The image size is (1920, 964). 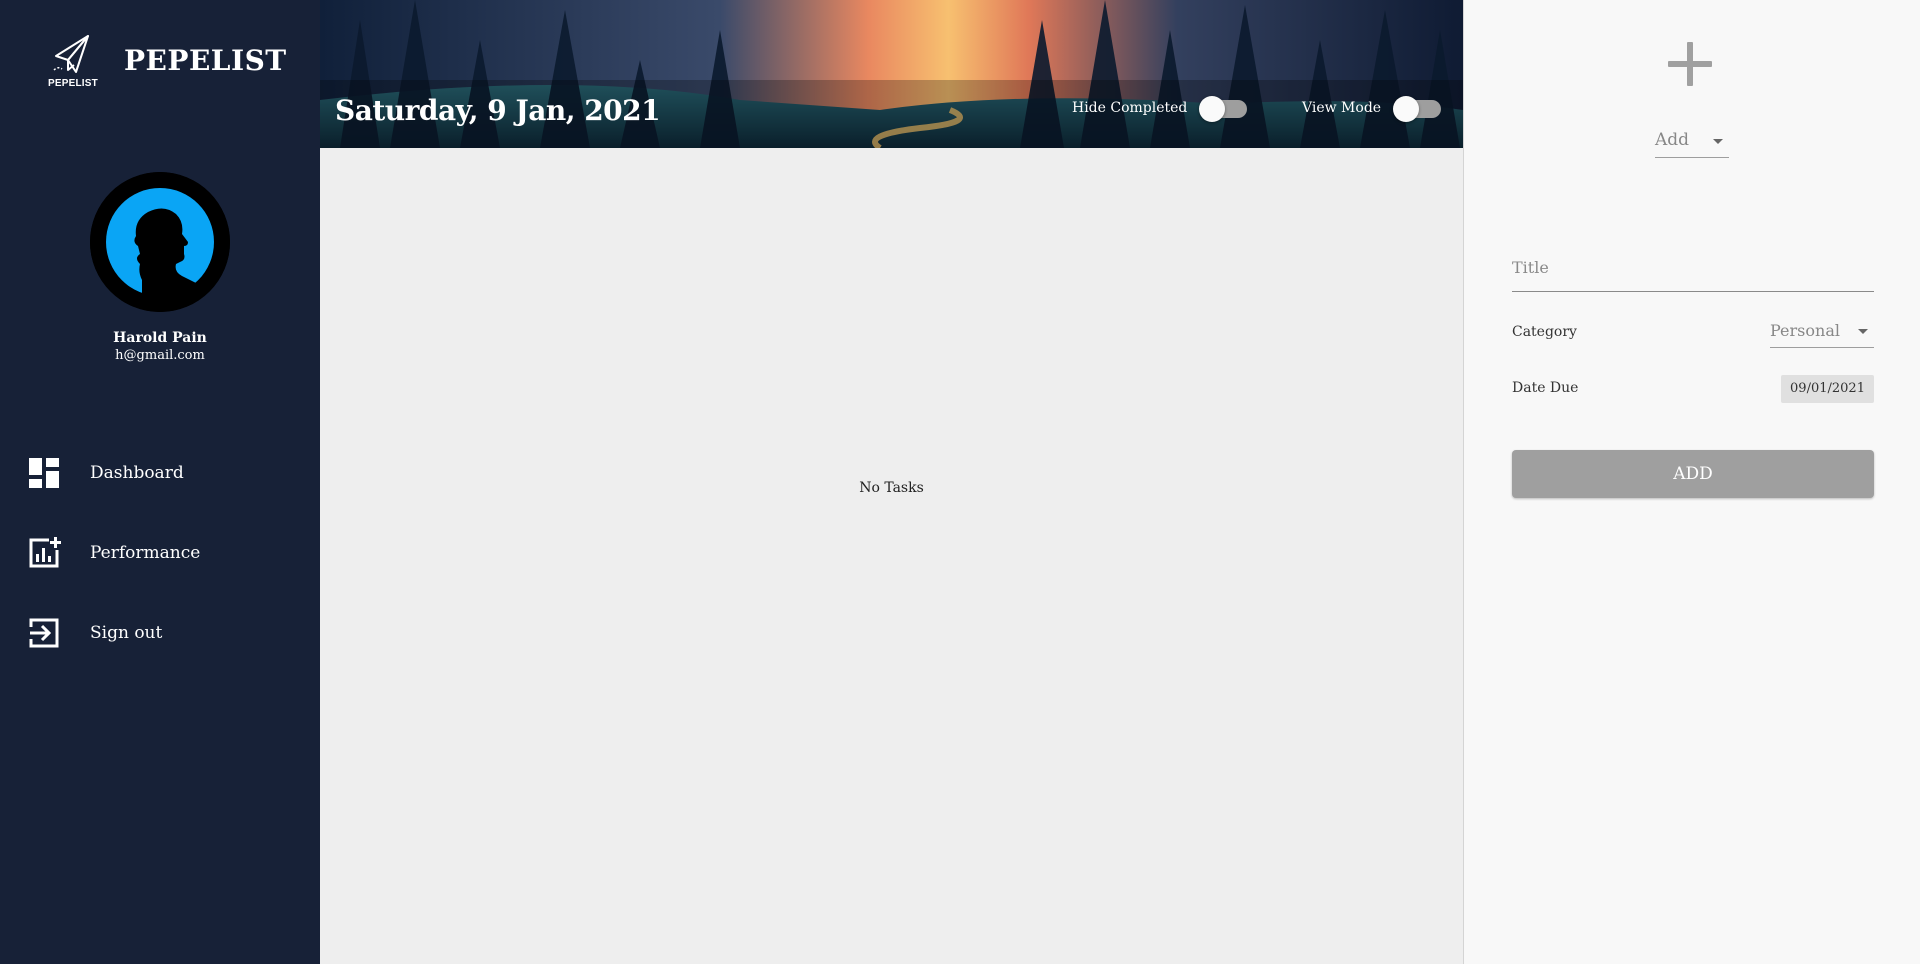 I want to click on plus-icon, so click(x=1690, y=64).